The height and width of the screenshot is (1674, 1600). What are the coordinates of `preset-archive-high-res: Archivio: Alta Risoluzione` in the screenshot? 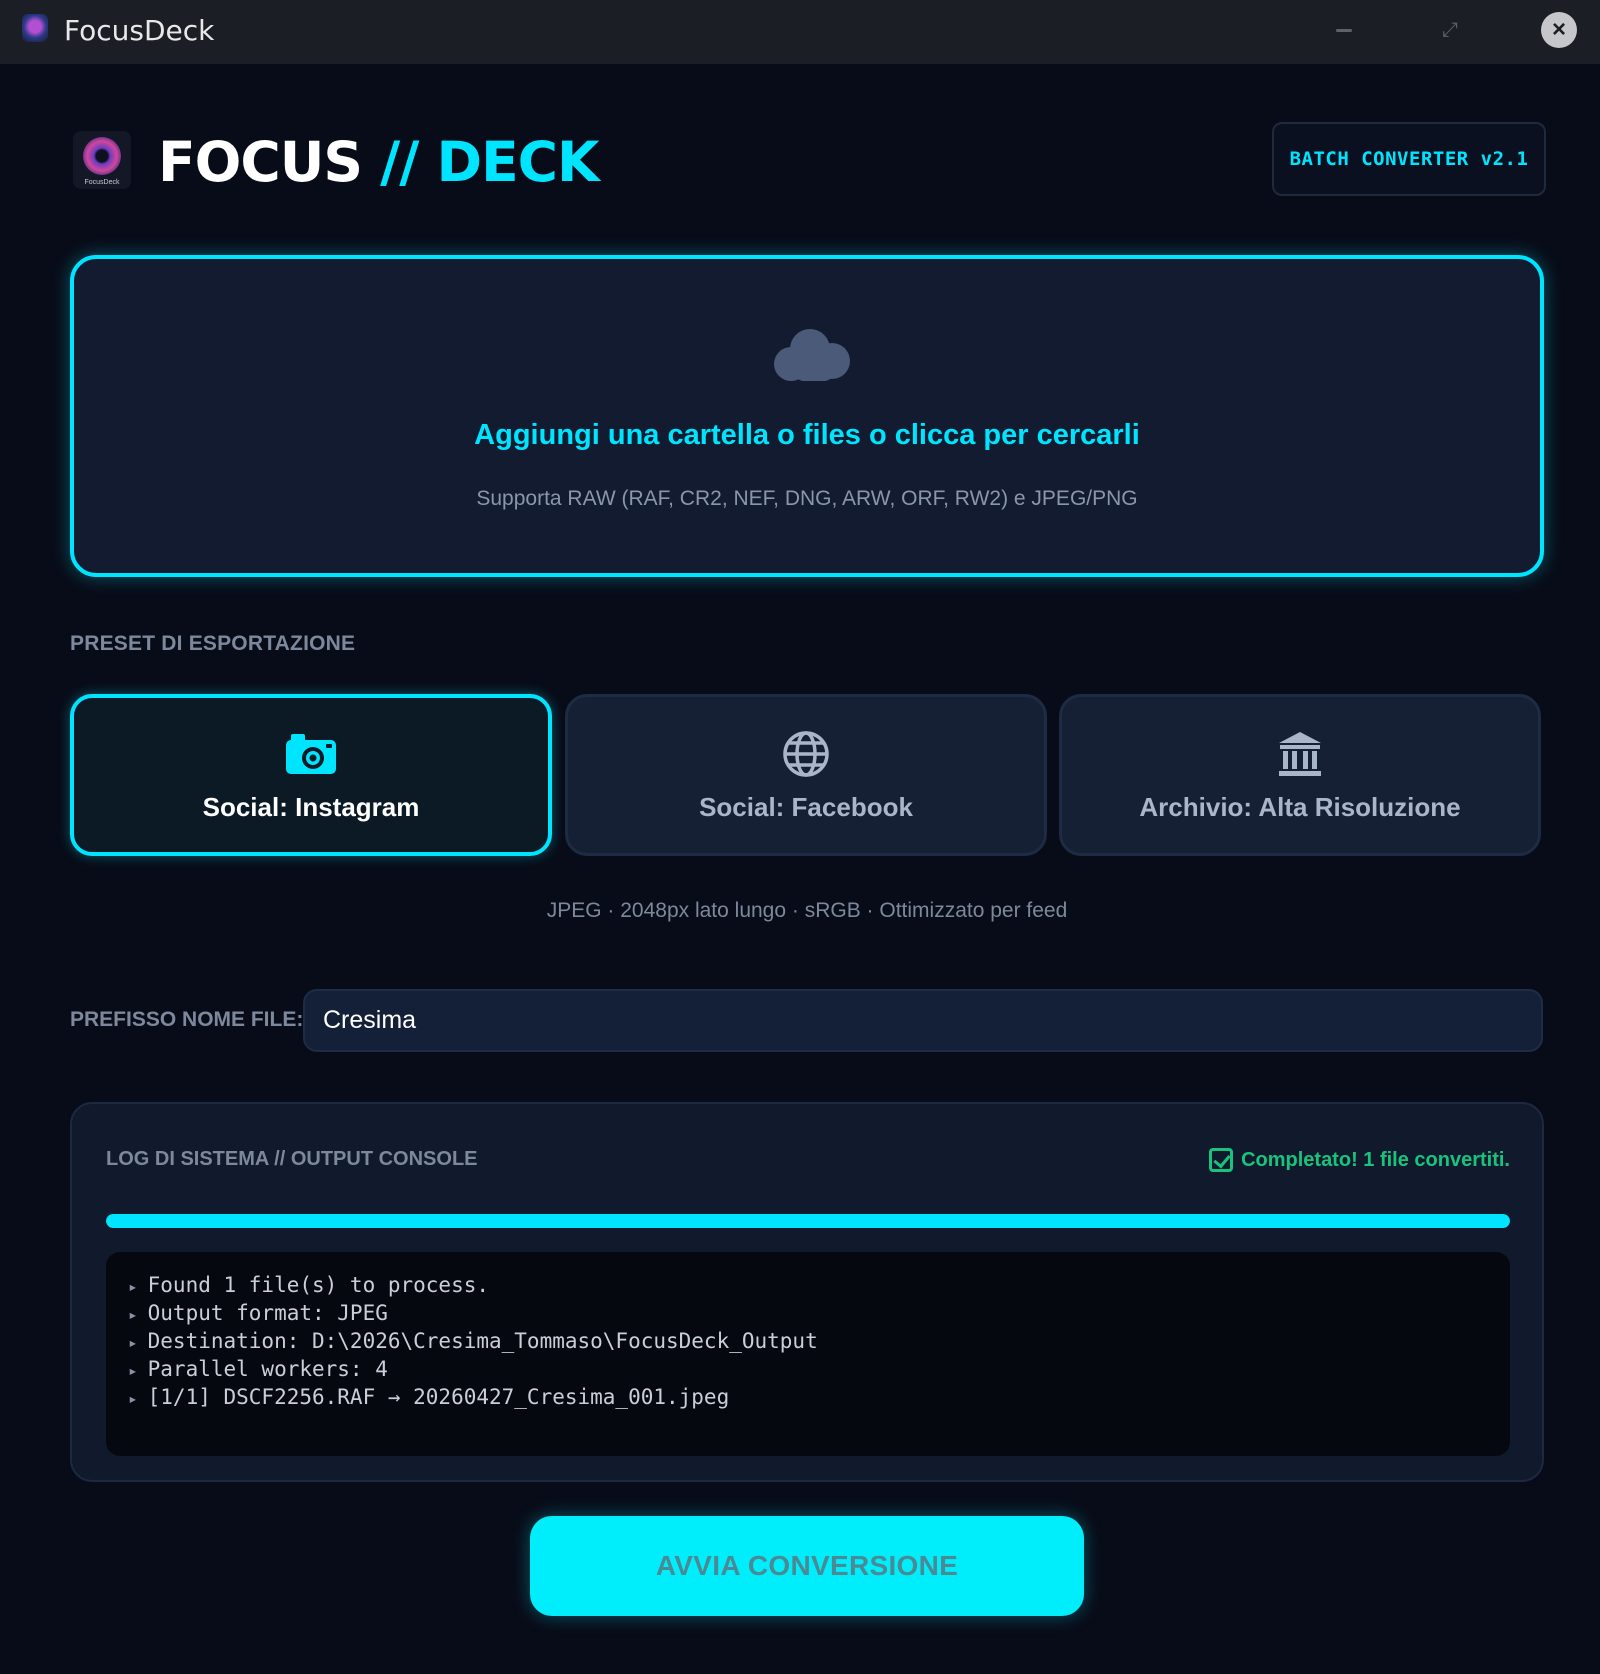 It's located at (1300, 775).